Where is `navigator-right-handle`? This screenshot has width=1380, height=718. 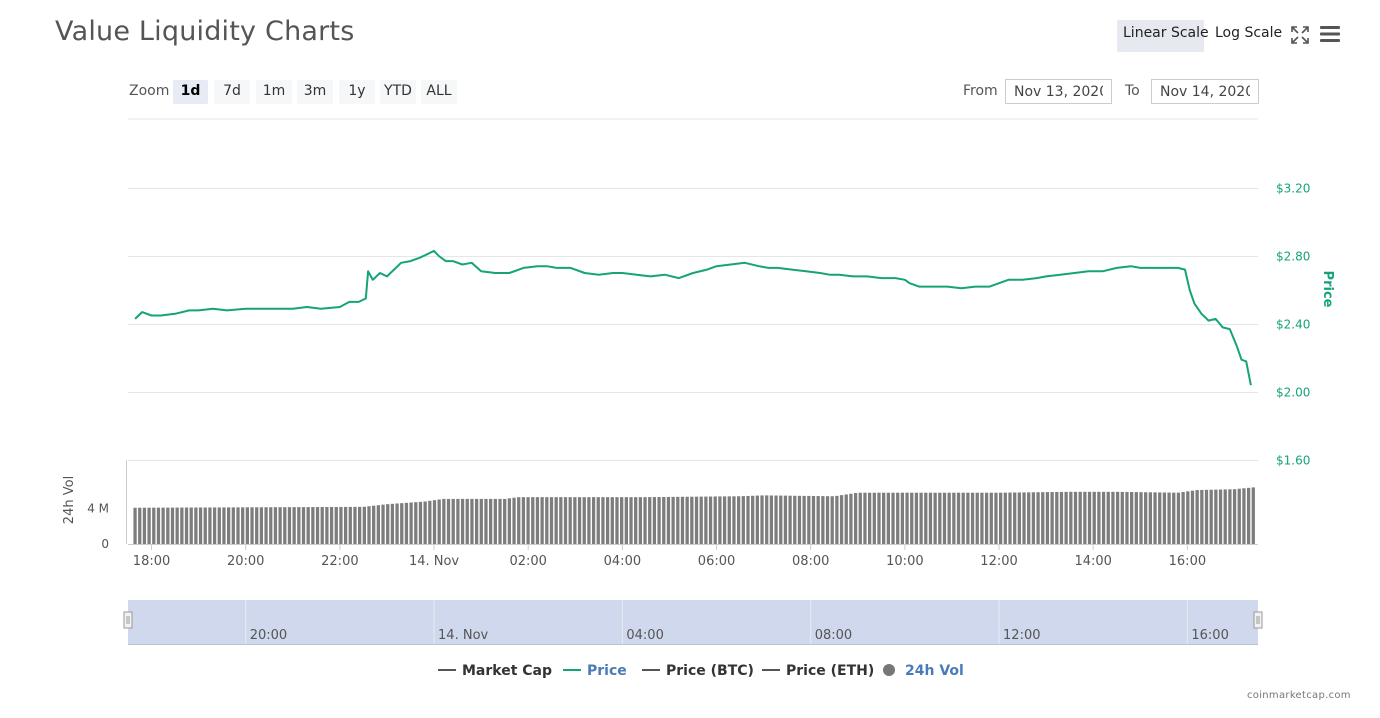 navigator-right-handle is located at coordinates (1258, 620).